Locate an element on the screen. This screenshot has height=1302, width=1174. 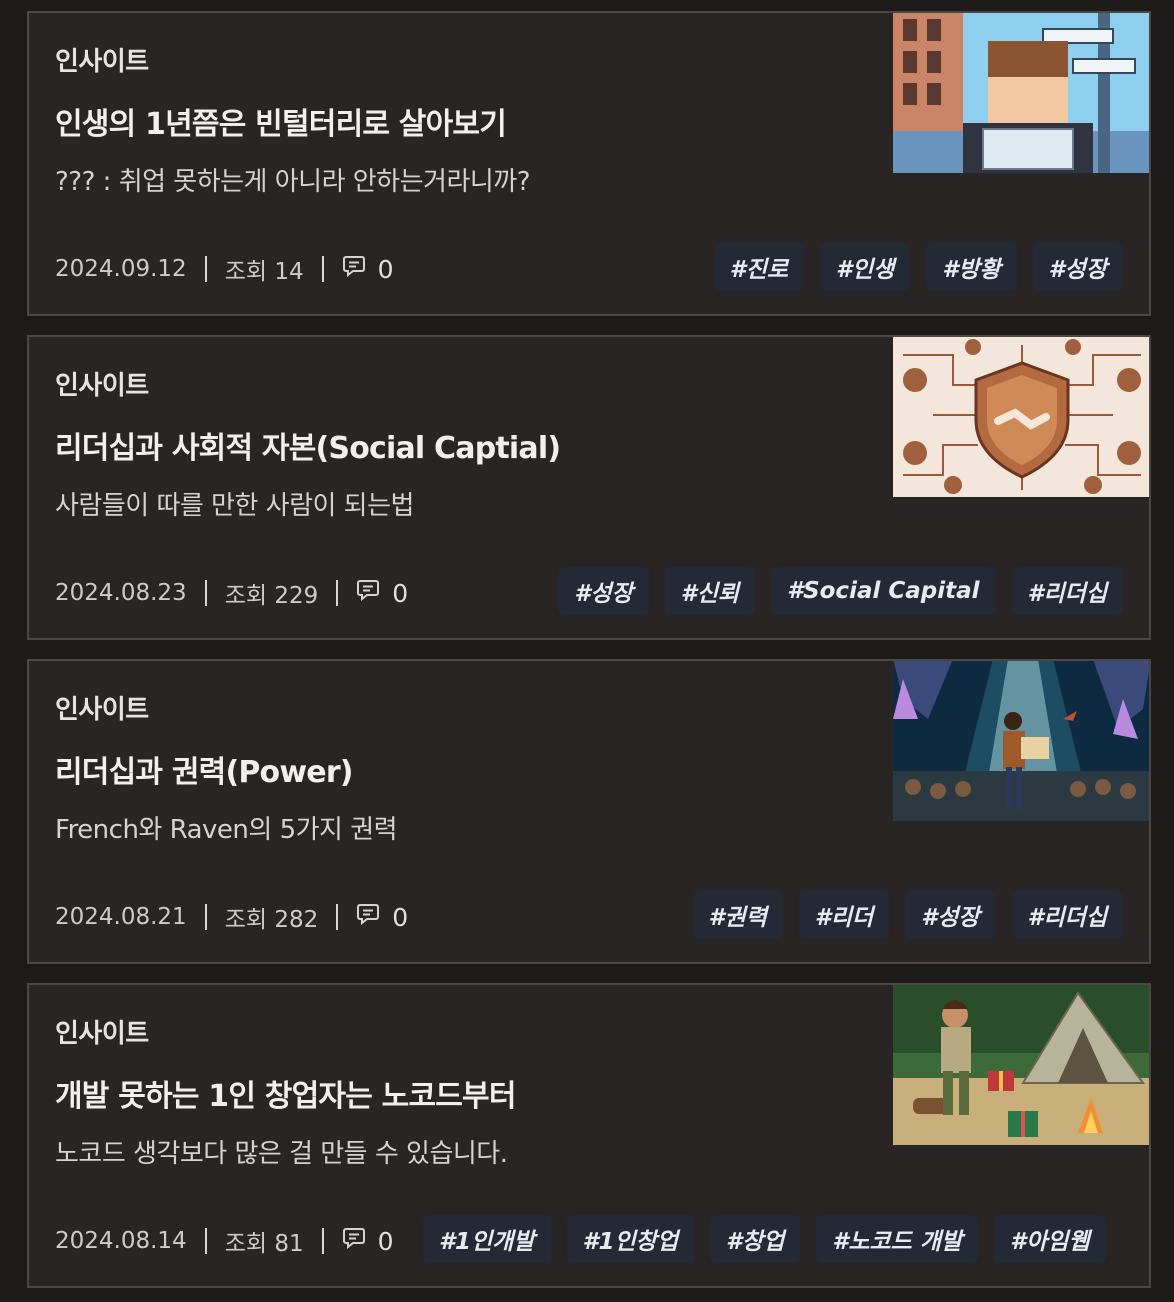
post-meta: 2024.08.23 조회 229 0 is located at coordinates (231, 593).